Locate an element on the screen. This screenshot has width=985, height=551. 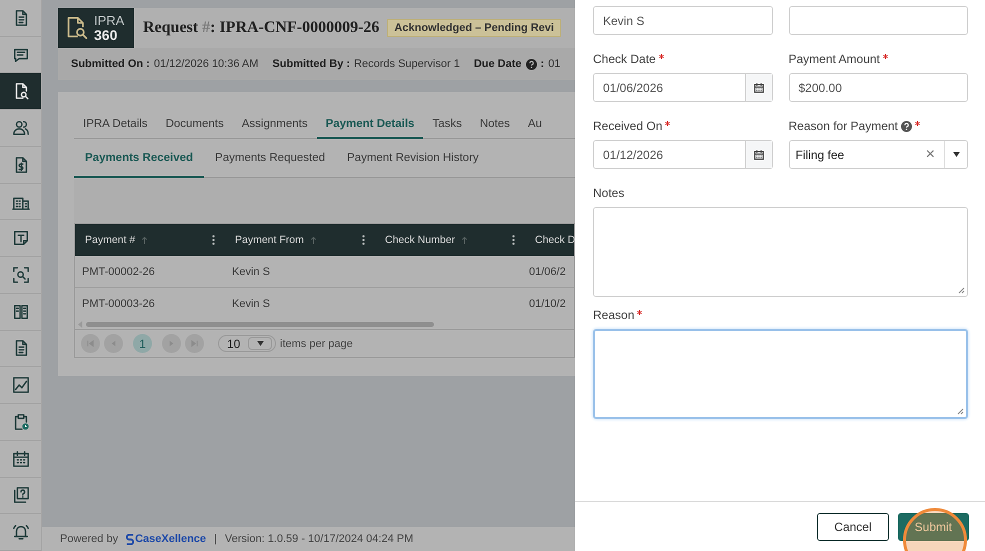
tab: Tasks is located at coordinates (447, 124).